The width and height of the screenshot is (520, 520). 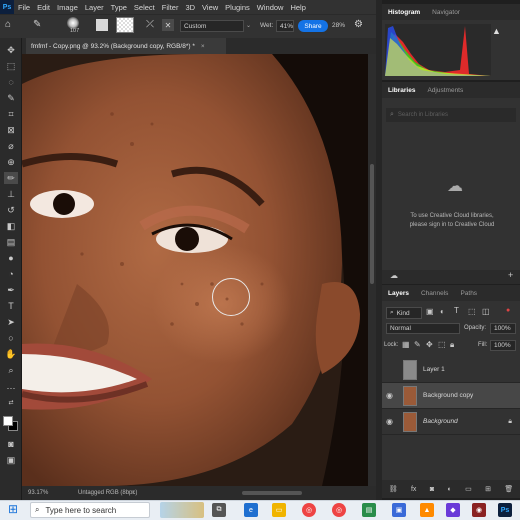 I want to click on tab-adjustments: Adjustments, so click(x=445, y=90).